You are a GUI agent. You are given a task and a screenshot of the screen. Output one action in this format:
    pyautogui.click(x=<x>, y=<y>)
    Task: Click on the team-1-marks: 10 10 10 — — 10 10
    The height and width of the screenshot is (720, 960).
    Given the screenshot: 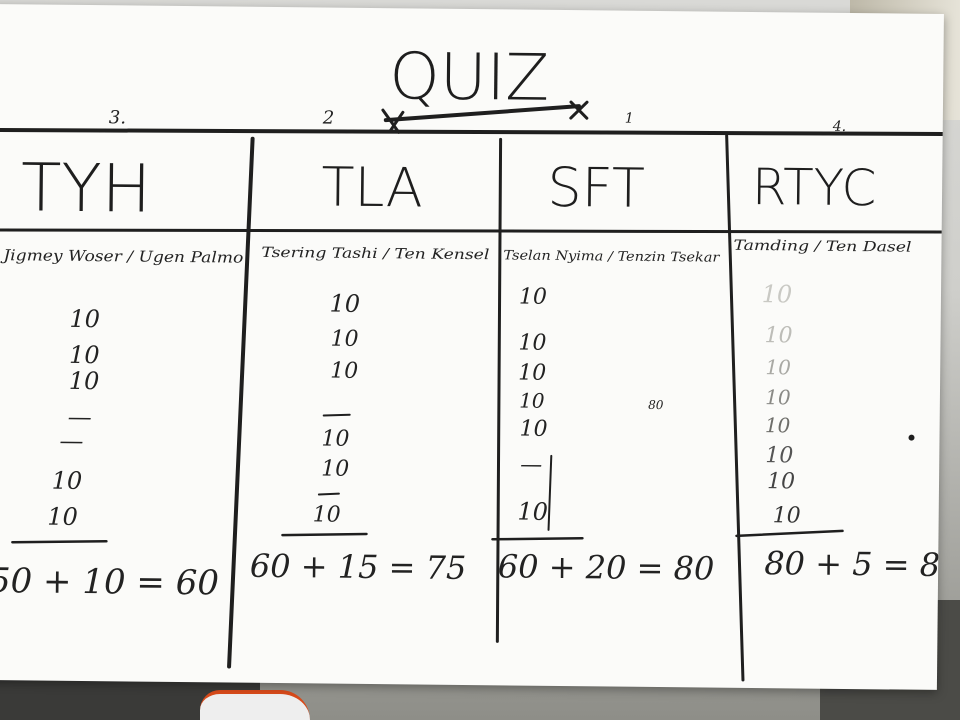 What is the action you would take?
    pyautogui.click(x=73, y=418)
    